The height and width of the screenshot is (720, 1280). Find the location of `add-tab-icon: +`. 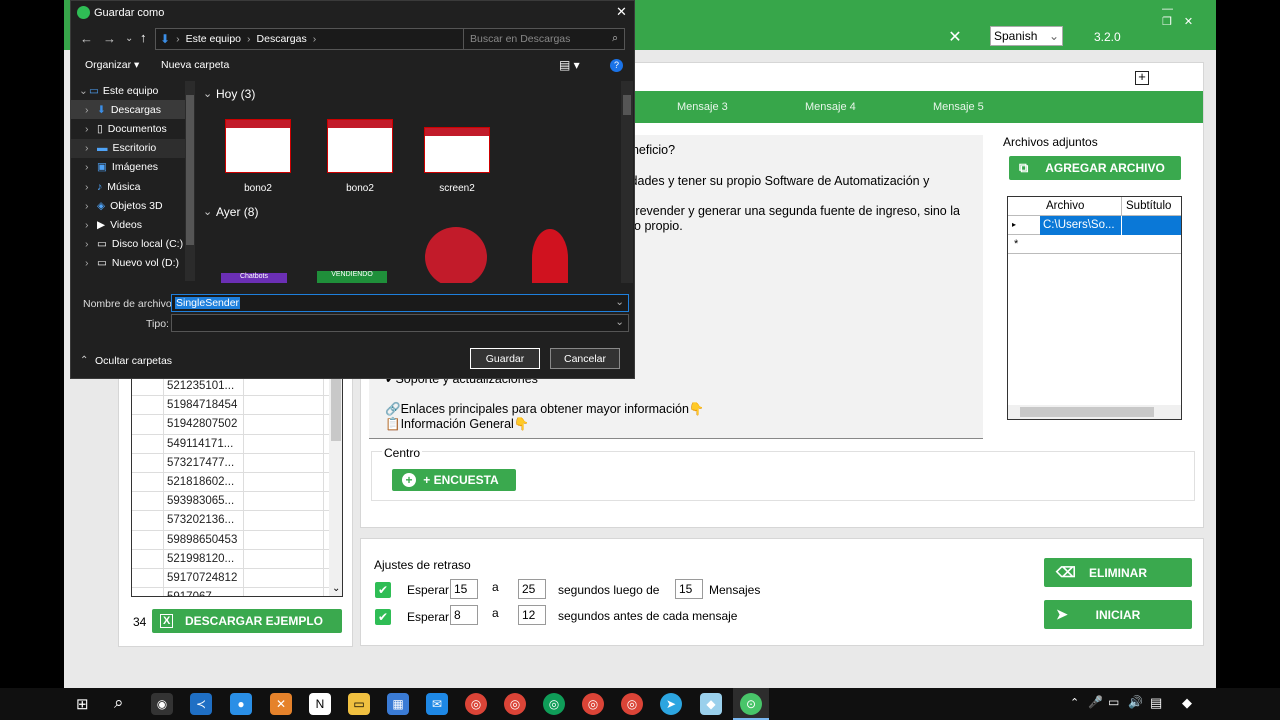

add-tab-icon: + is located at coordinates (1142, 77).